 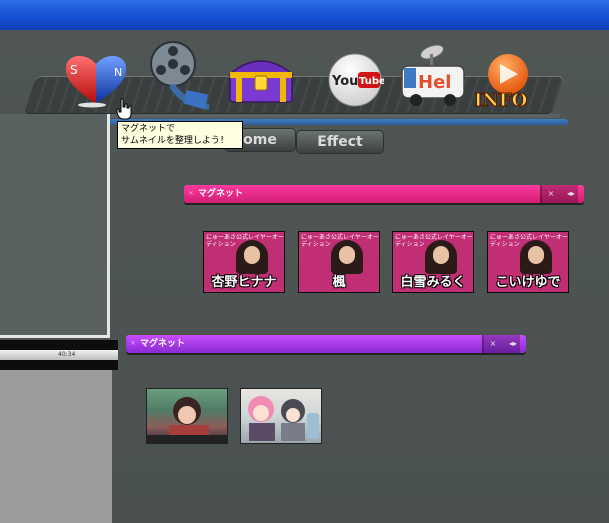 I want to click on svg-text: INFO, so click(x=500, y=100).